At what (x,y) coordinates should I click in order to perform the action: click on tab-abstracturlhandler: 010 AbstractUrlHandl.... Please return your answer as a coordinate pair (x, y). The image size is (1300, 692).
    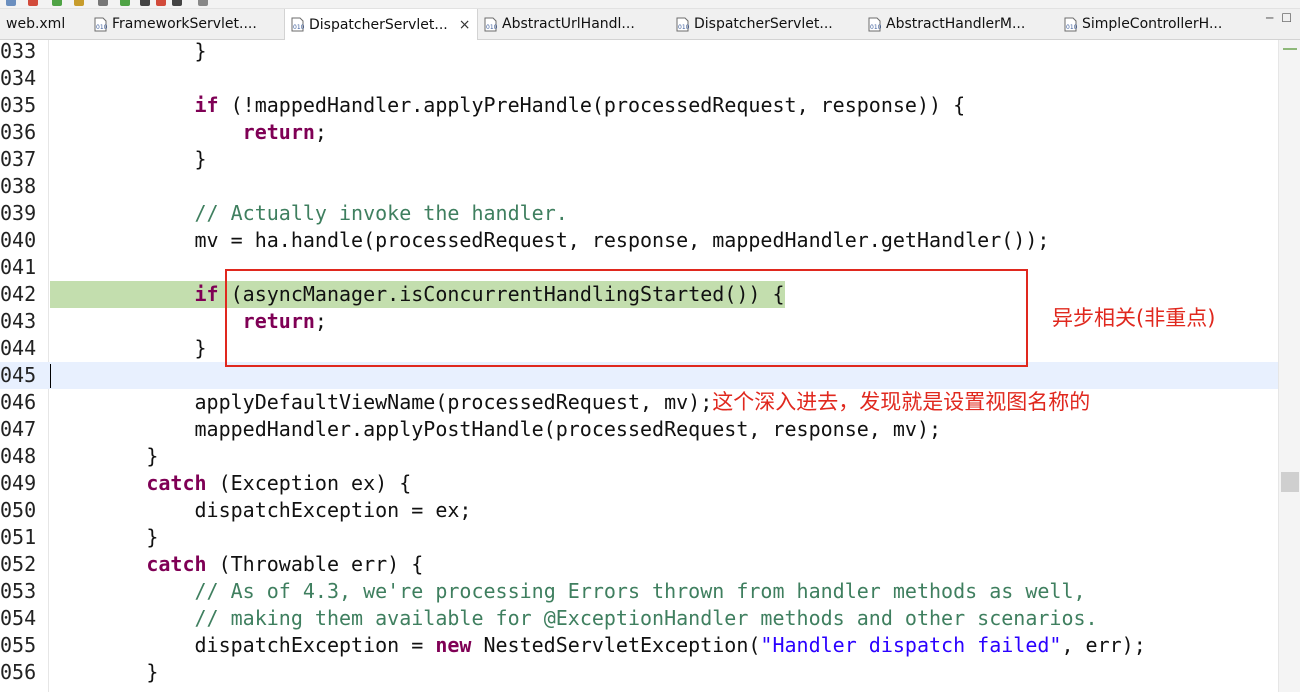
    Looking at the image, I should click on (574, 24).